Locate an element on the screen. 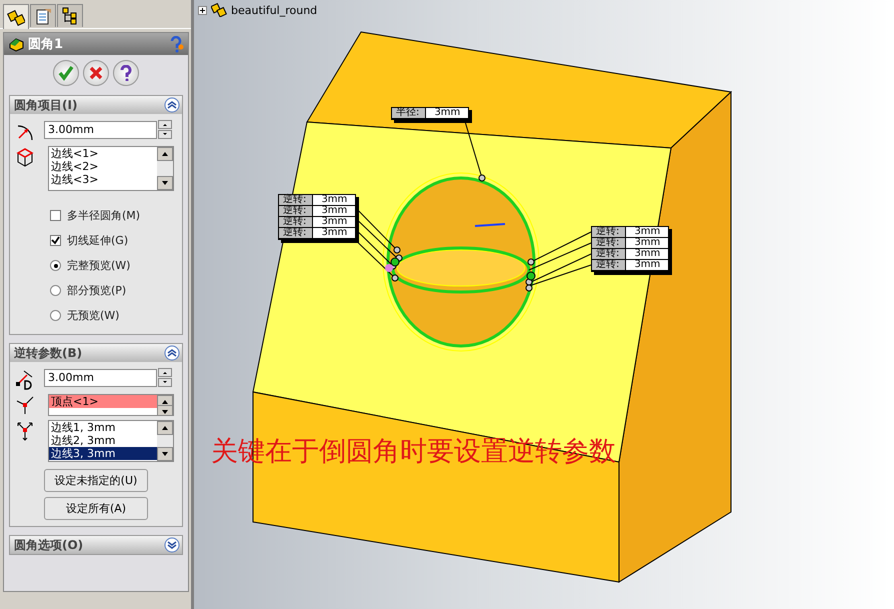  selection-list: 边线1, 3mm 边线2, 3mm 边线3, 3mm is located at coordinates (111, 441).